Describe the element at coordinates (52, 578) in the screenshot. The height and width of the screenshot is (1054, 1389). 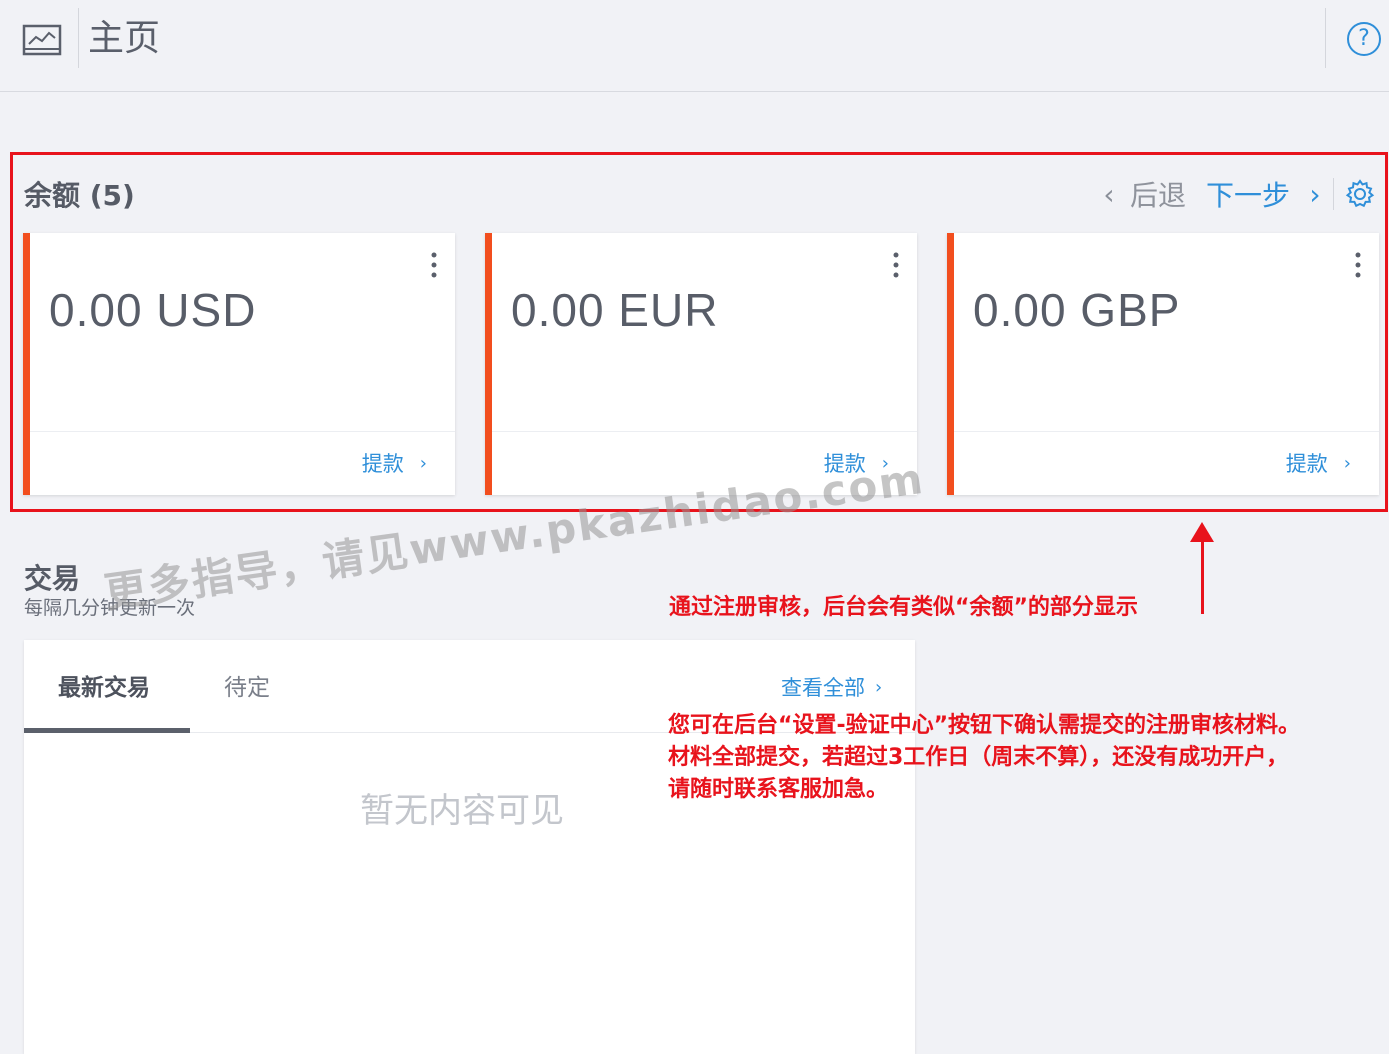
I see `transactions-title: 交易` at that location.